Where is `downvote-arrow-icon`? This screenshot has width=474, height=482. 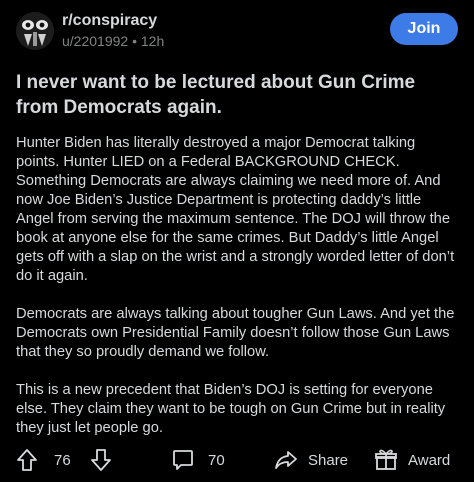
downvote-arrow-icon is located at coordinates (101, 460).